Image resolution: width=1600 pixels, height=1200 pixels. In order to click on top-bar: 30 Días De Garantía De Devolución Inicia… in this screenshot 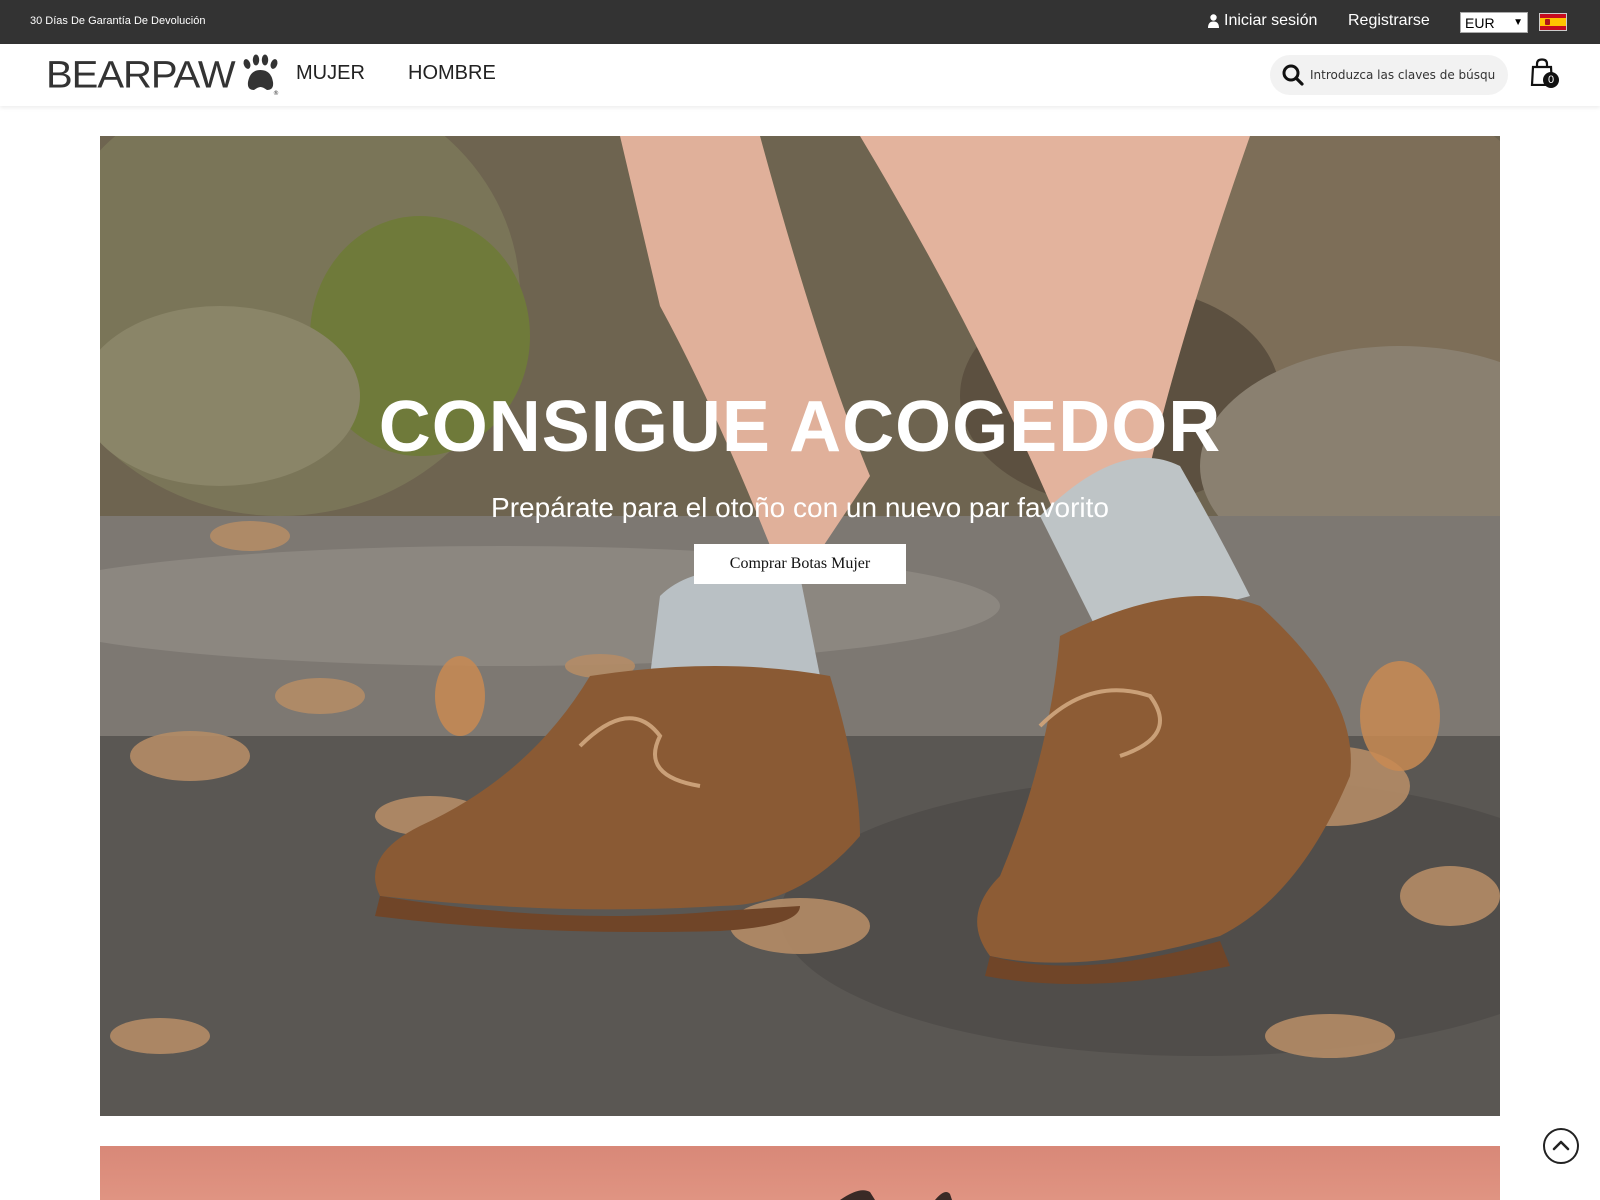, I will do `click(800, 22)`.